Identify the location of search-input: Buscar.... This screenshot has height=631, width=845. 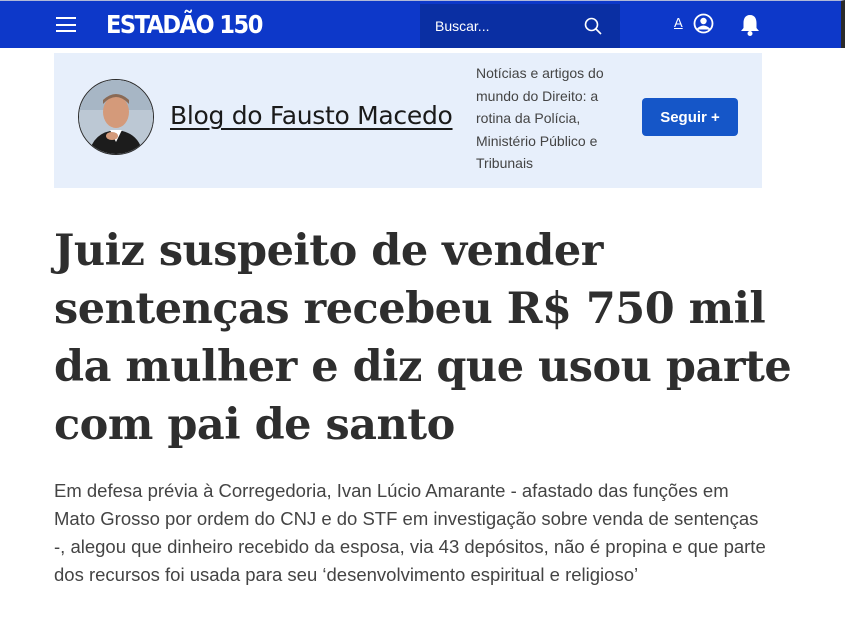
(520, 26).